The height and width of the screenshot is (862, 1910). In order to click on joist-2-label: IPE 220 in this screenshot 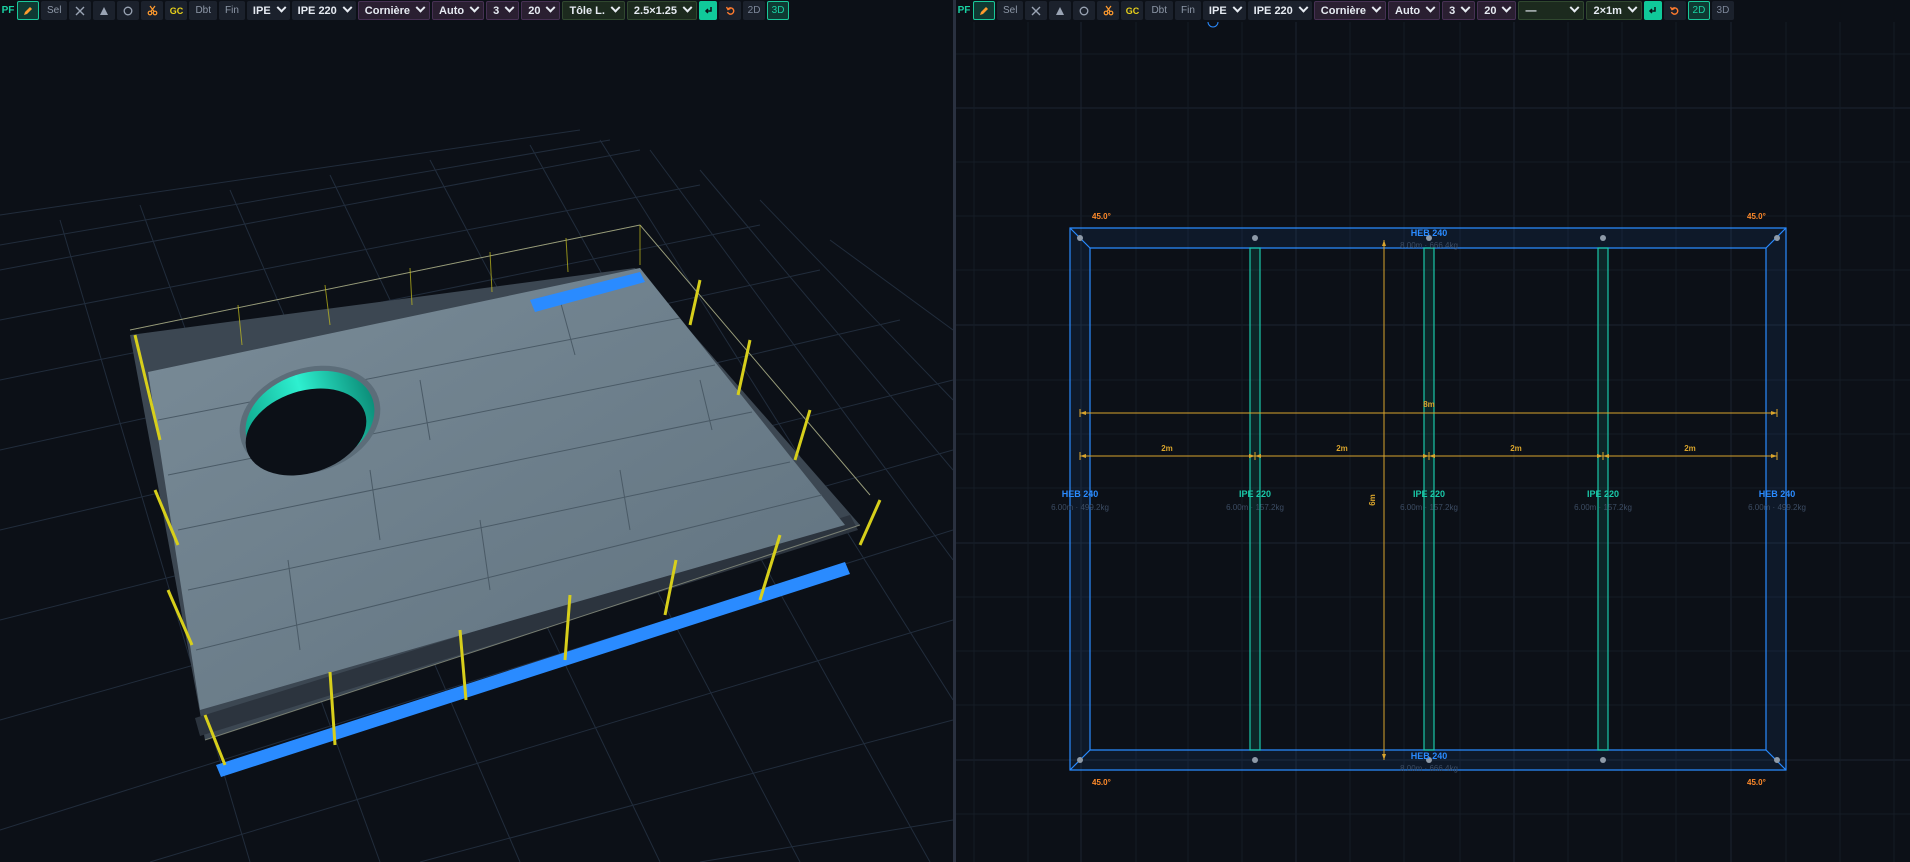, I will do `click(1429, 494)`.